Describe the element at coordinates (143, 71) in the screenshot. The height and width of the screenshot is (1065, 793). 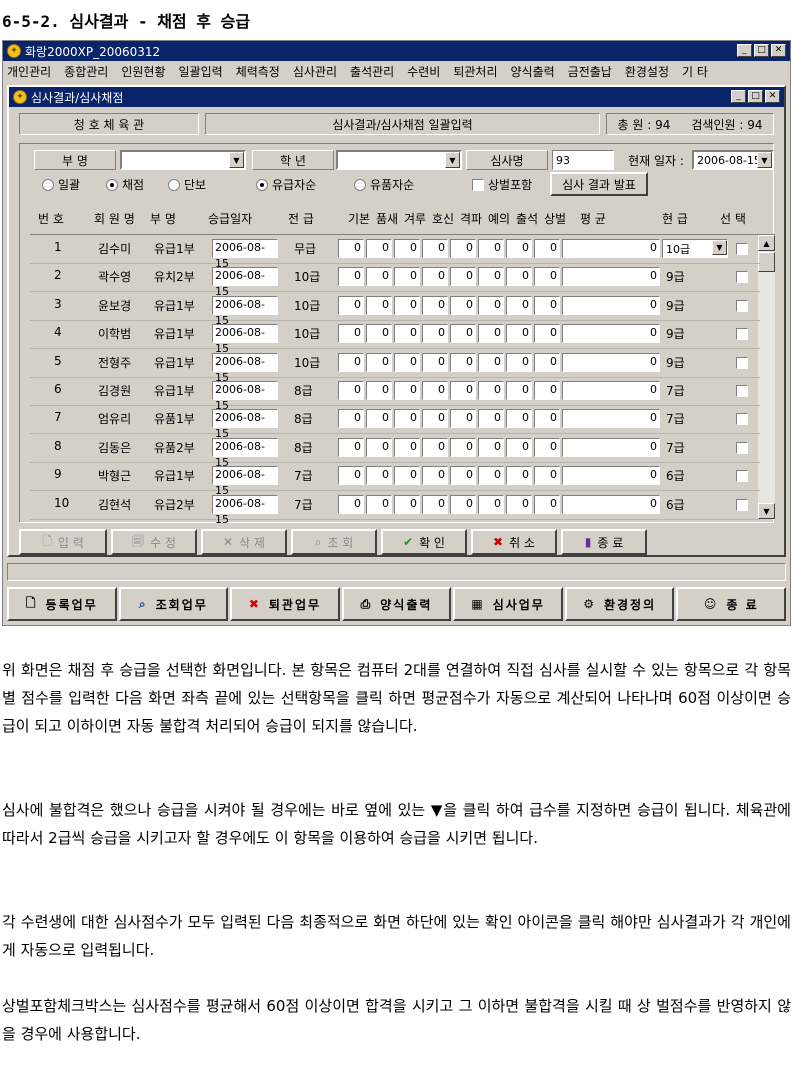
I see `menu-item: 인원현황` at that location.